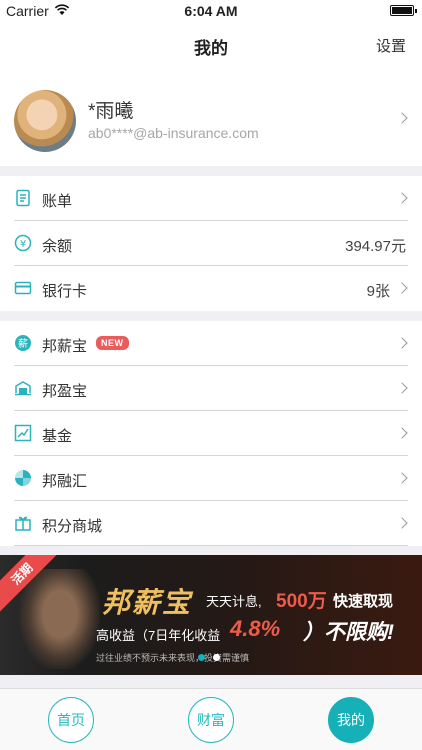  What do you see at coordinates (147, 602) in the screenshot?
I see `banner-brand: 邦薪宝` at bounding box center [147, 602].